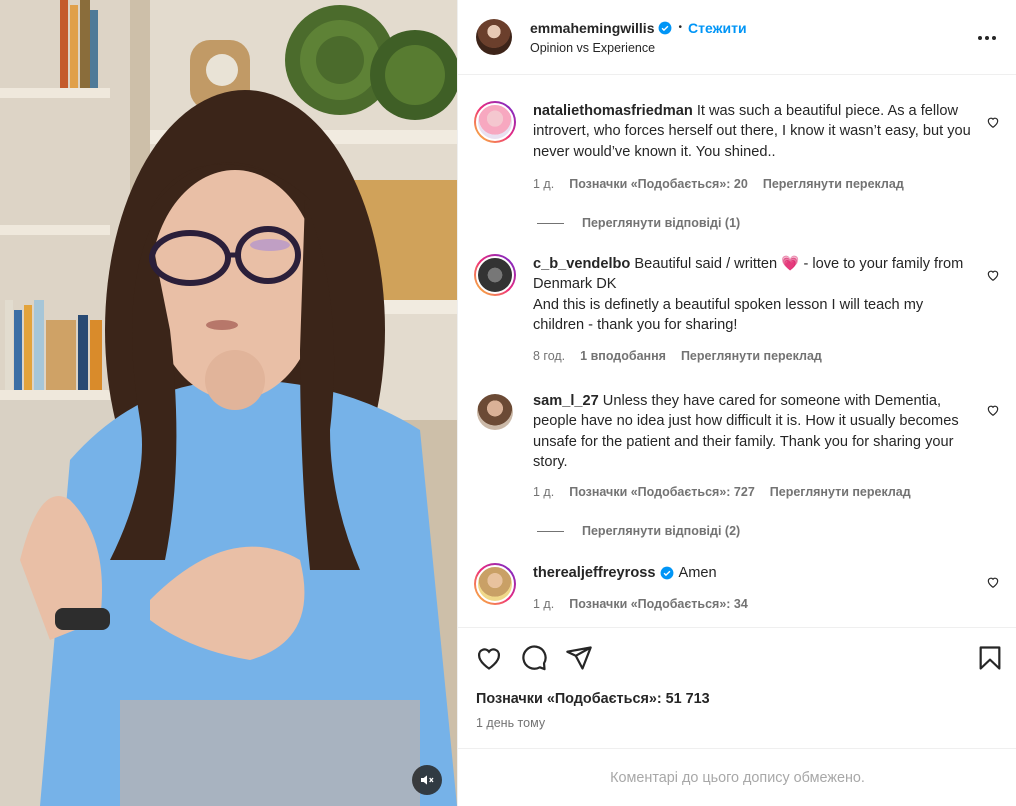 The image size is (1016, 806). Describe the element at coordinates (593, 699) in the screenshot. I see `likes-count: Позначки «Подобається»: 51 713` at that location.